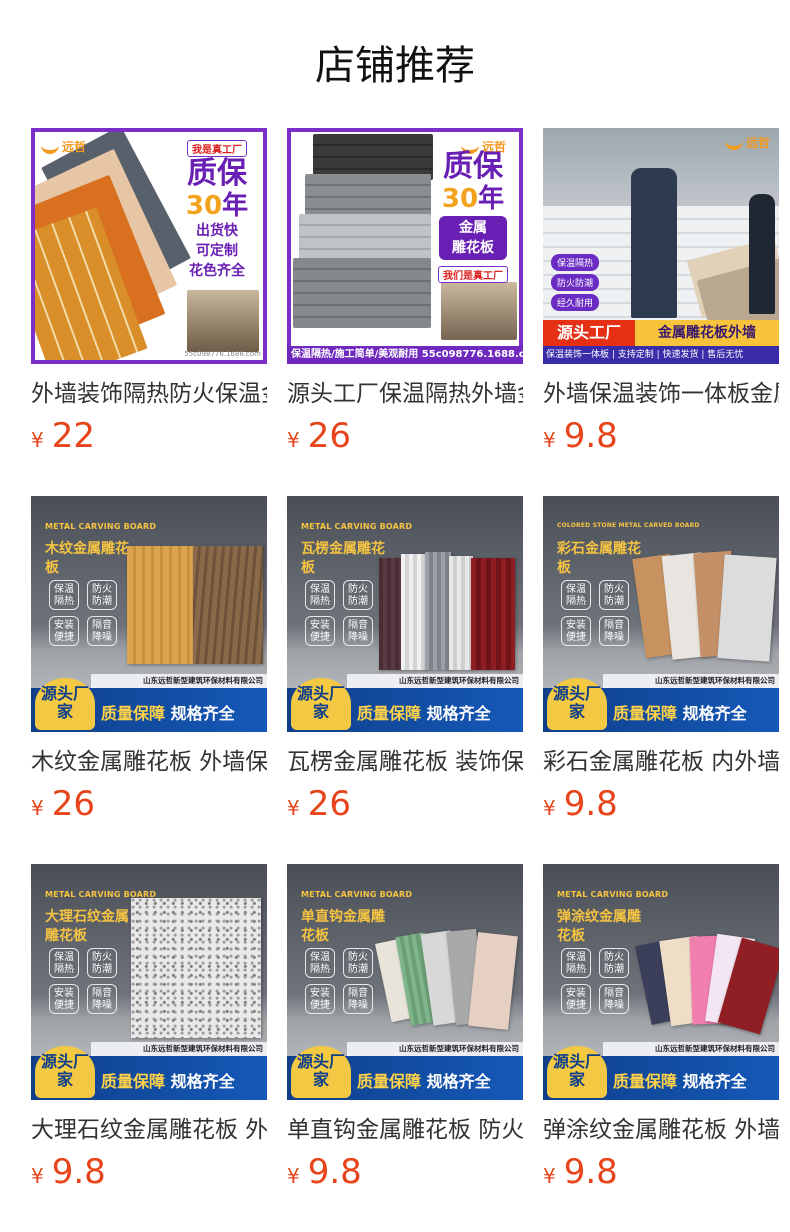 The height and width of the screenshot is (1232, 790). I want to click on product-name: 大理石纹金属雕花板 外墙保温, so click(149, 1130).